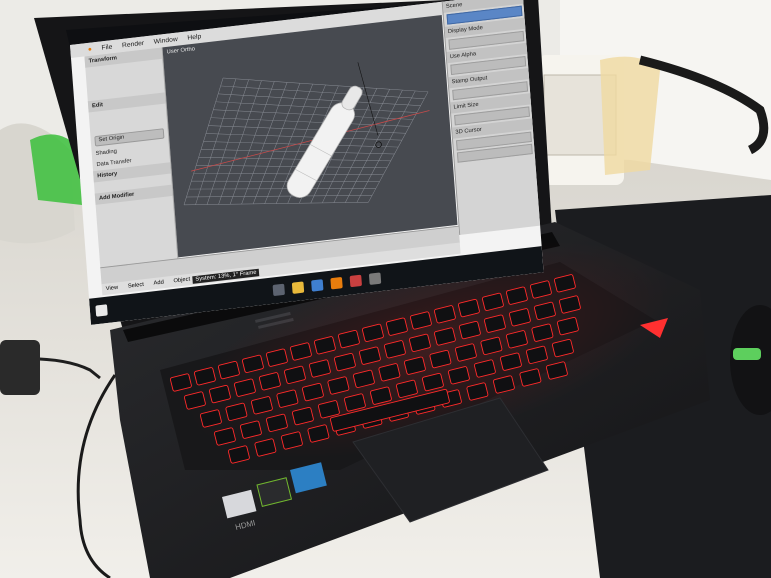  I want to click on menu-view: View, so click(112, 288).